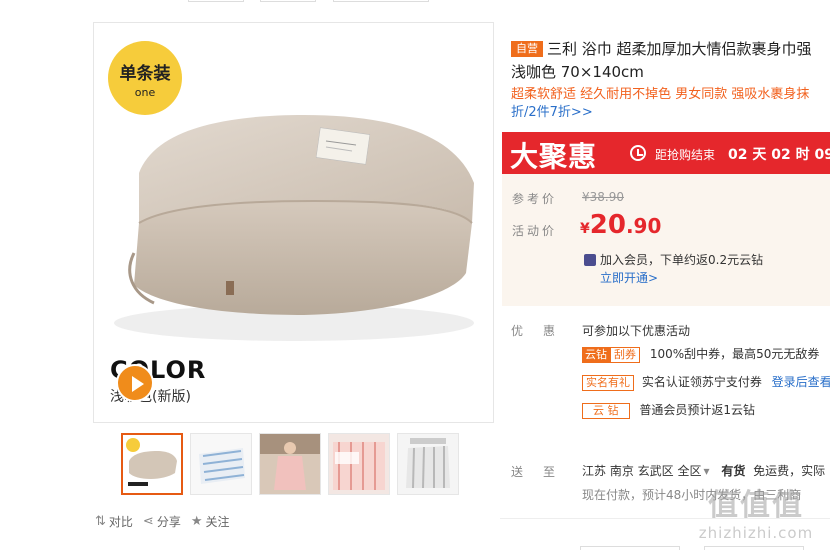 The width and height of the screenshot is (830, 550). Describe the element at coordinates (734, 354) in the screenshot. I see `offer-text-1: 100%刮中券，最高50元无敌券` at that location.